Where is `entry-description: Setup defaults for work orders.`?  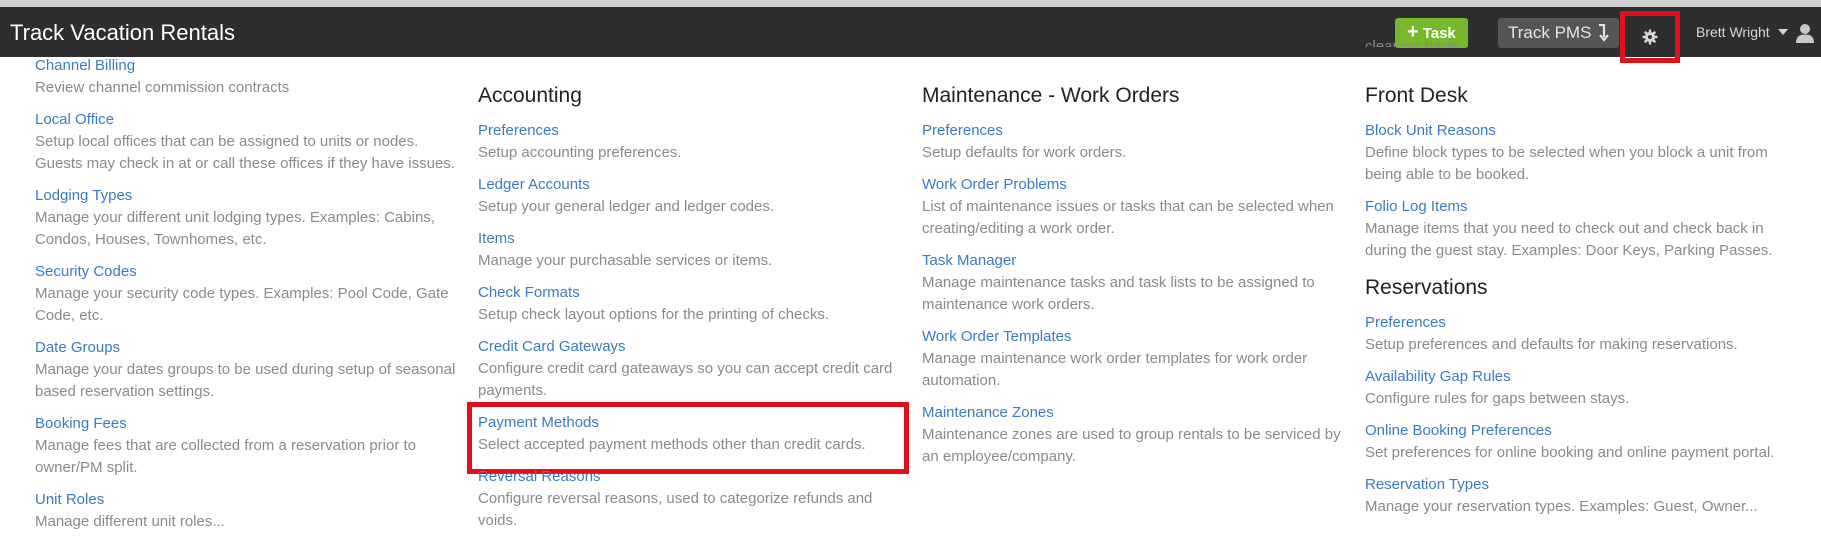
entry-description: Setup defaults for work orders. is located at coordinates (1024, 152).